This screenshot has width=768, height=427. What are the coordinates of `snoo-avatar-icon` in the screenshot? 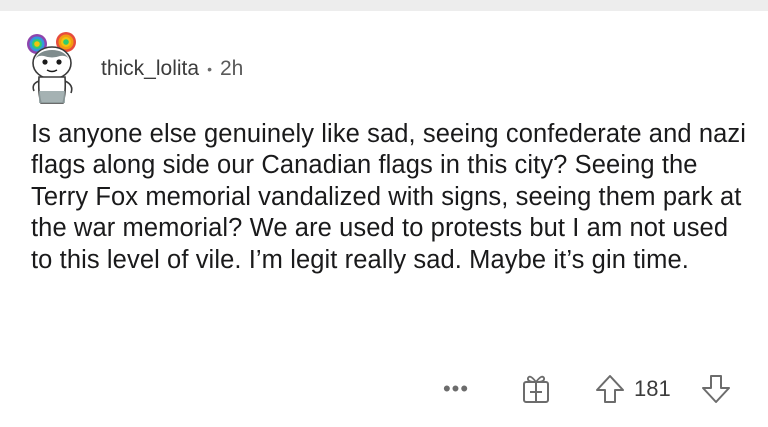 It's located at (51, 68).